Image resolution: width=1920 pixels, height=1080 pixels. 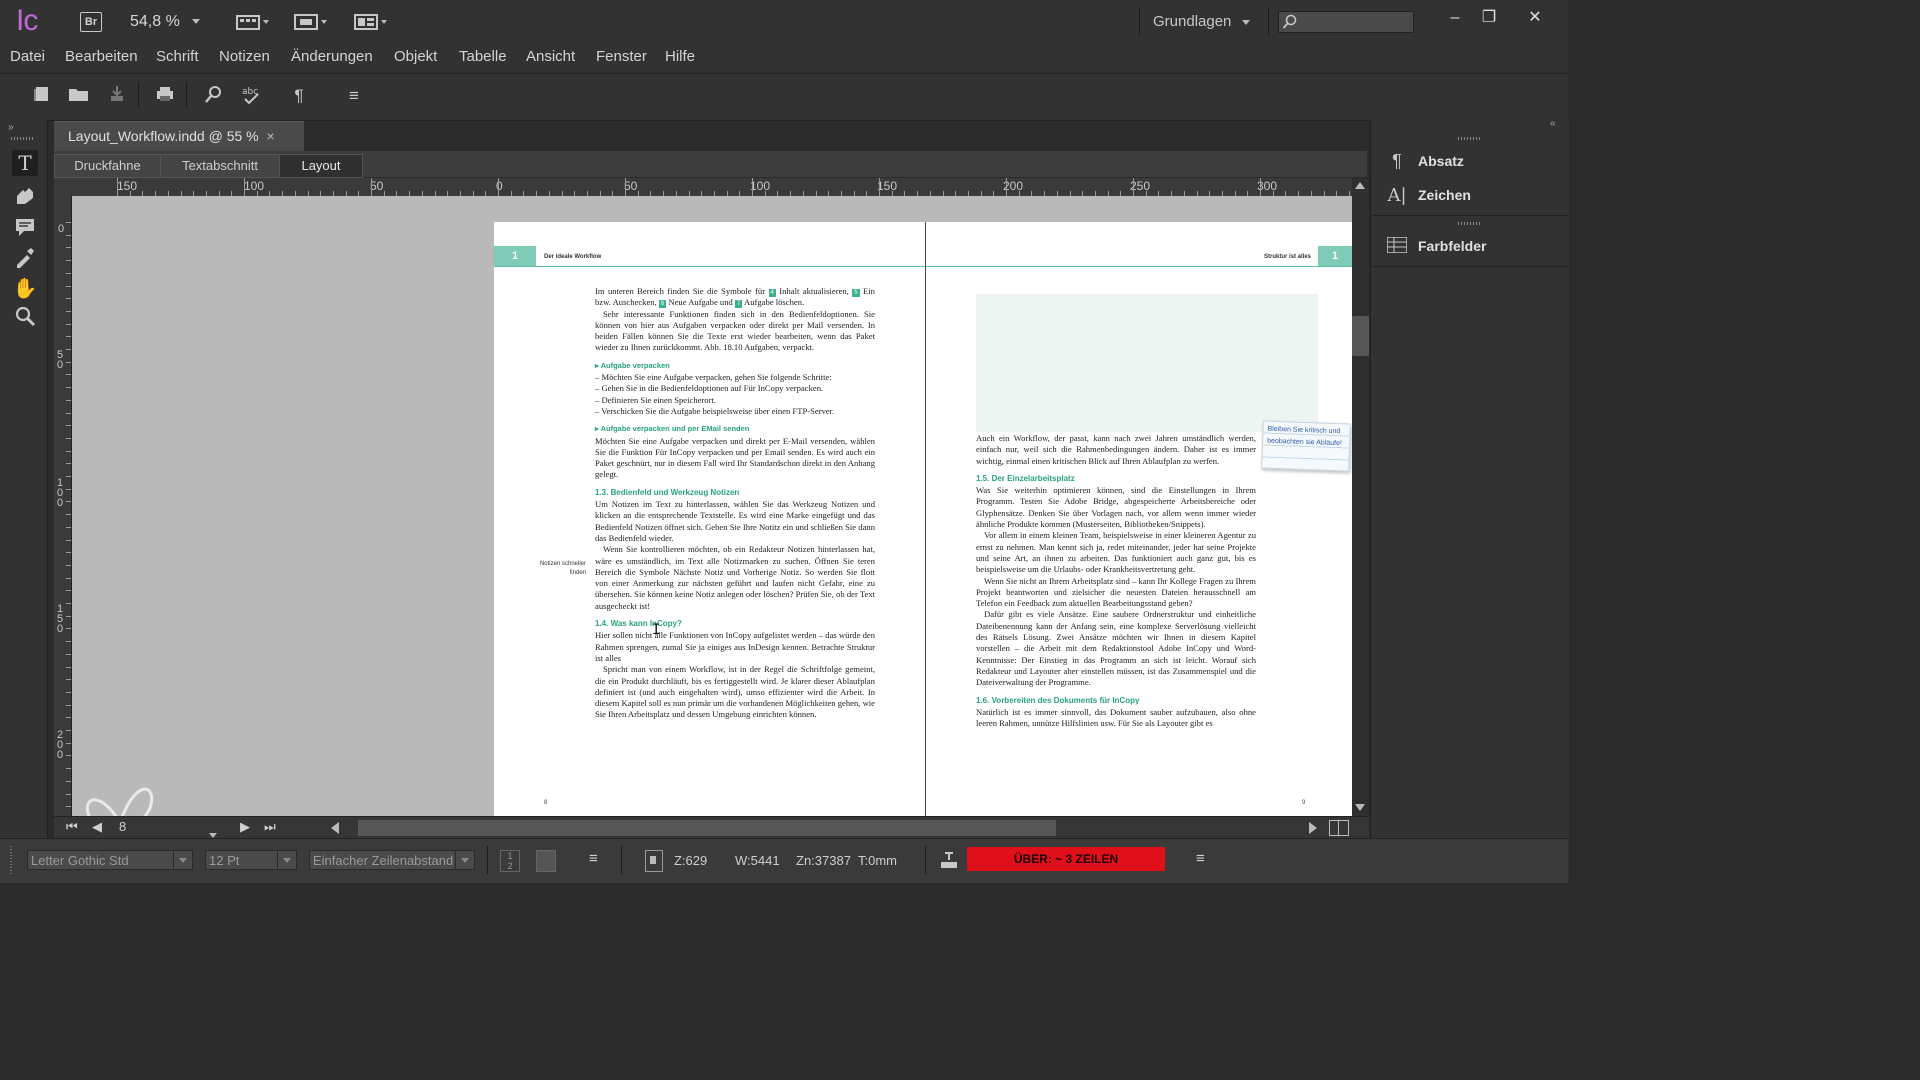 I want to click on copyfit-icon, so click(x=949, y=860).